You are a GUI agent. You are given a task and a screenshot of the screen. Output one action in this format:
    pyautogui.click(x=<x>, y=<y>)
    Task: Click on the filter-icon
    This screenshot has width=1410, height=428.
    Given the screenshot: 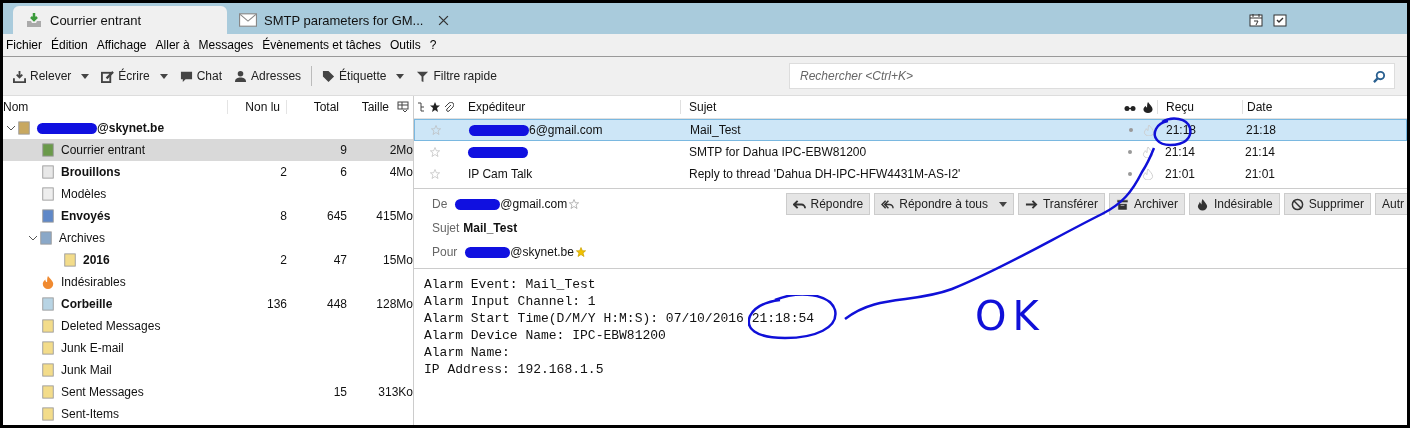 What is the action you would take?
    pyautogui.click(x=423, y=76)
    